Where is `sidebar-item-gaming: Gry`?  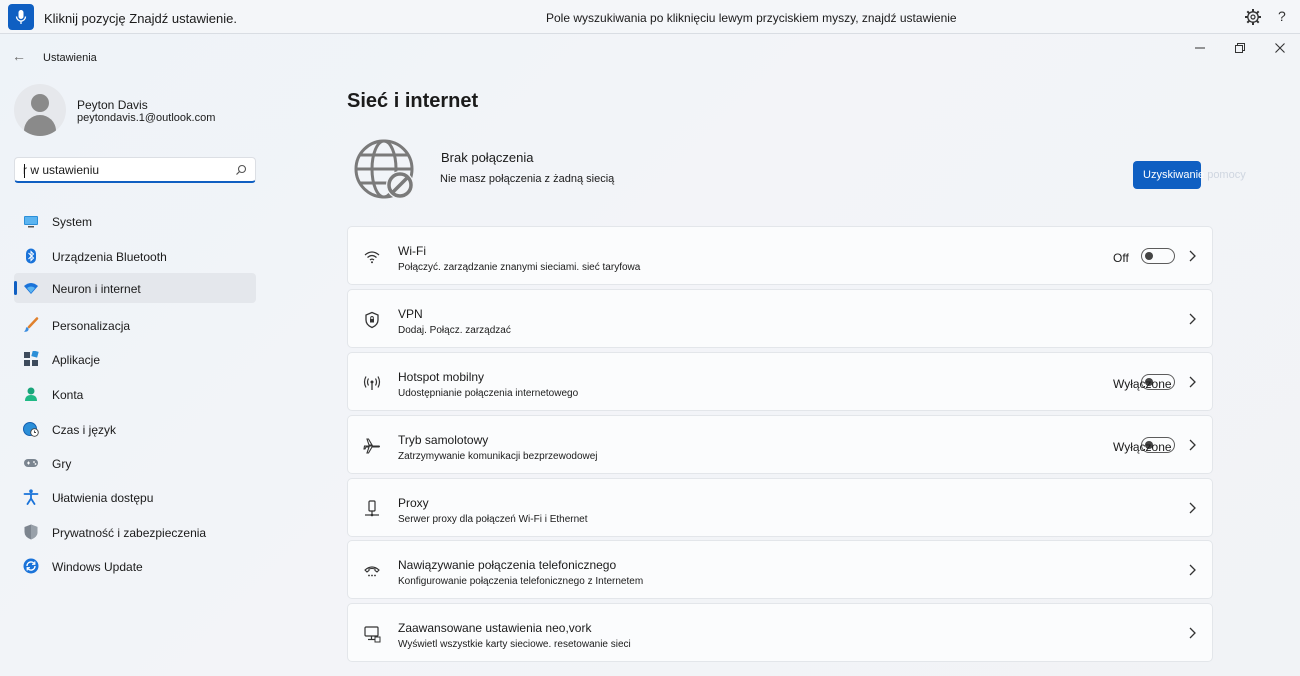
sidebar-item-gaming: Gry is located at coordinates (135, 463).